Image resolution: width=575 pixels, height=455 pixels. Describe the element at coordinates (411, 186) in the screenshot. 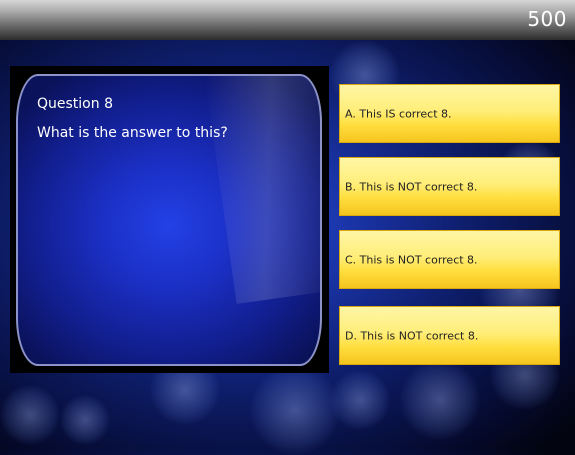

I see `answer-label: B. This is NOT correct 8.` at that location.